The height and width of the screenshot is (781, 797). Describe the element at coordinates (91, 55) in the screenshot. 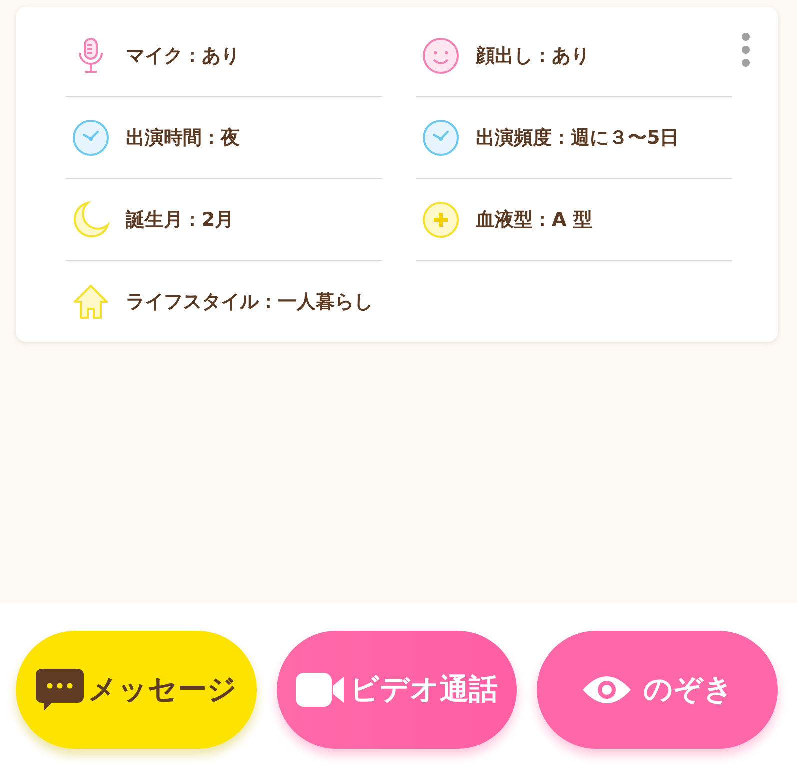

I see `microphone-icon` at that location.